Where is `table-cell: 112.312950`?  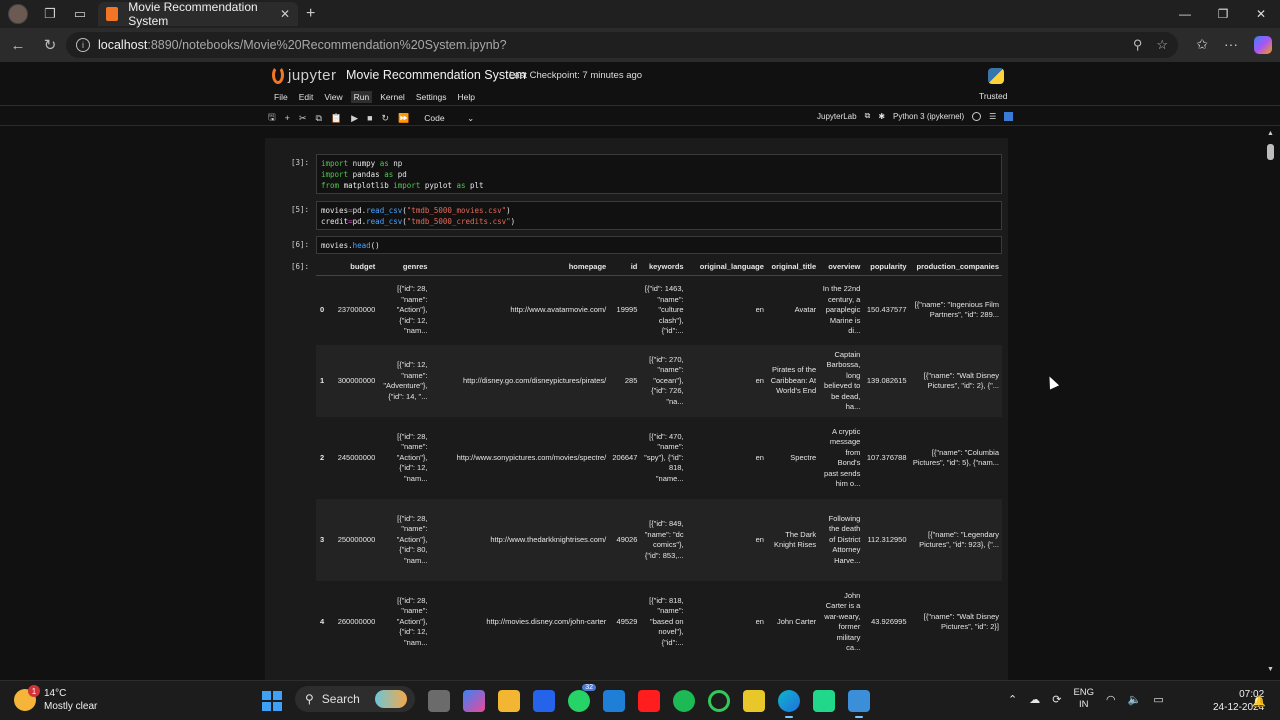
table-cell: 112.312950 is located at coordinates (886, 540).